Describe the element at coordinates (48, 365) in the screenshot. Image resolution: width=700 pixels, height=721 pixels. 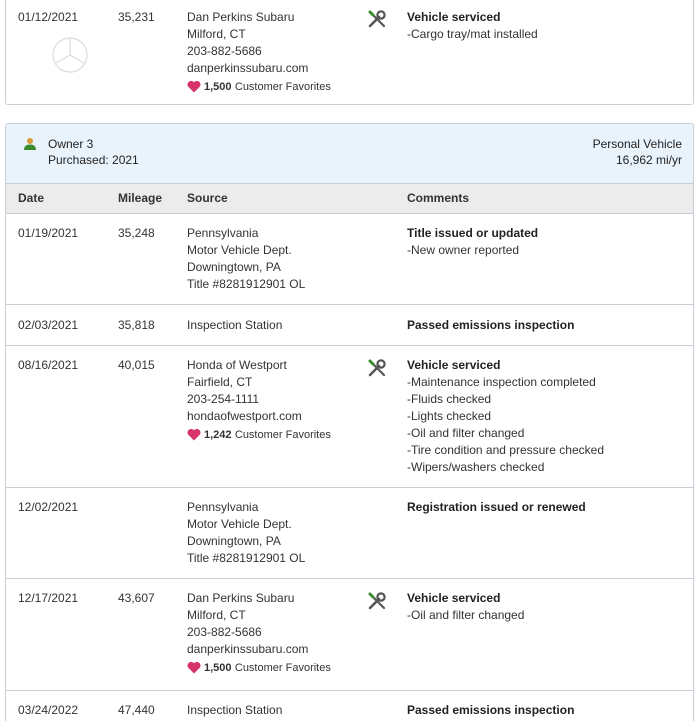
I see `record-date: 08/16/2021` at that location.